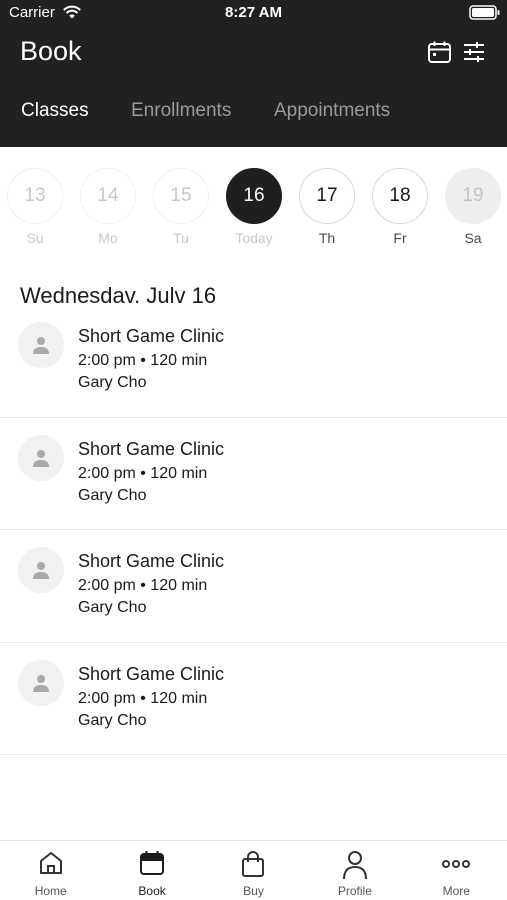 The height and width of the screenshot is (900, 507). Describe the element at coordinates (253, 116) in the screenshot. I see `tab-bar: Classes Enrollments Appointments` at that location.